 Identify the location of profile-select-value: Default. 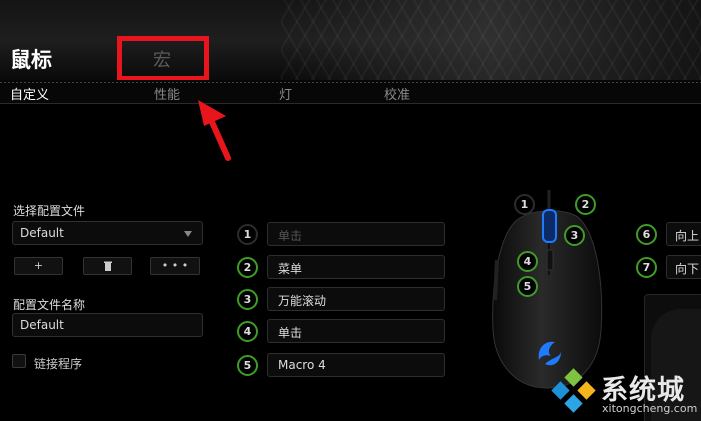
(42, 233).